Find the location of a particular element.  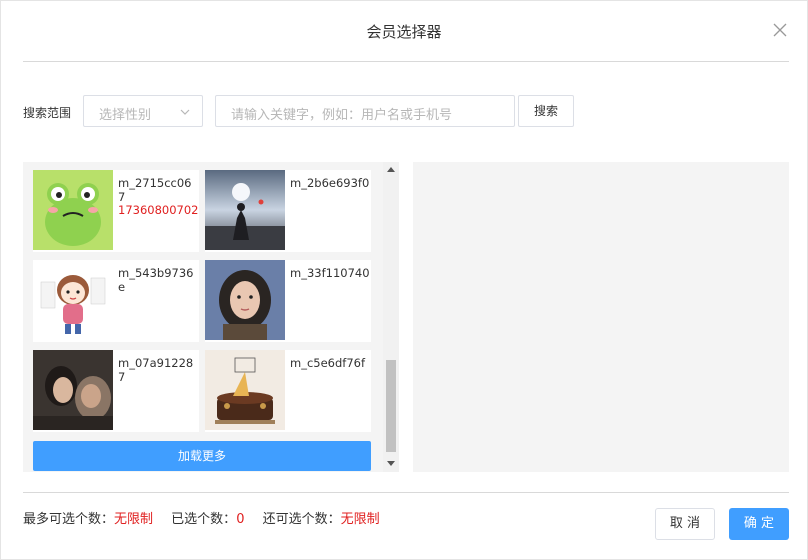

remaining-count-value: 无限制 is located at coordinates (360, 519).